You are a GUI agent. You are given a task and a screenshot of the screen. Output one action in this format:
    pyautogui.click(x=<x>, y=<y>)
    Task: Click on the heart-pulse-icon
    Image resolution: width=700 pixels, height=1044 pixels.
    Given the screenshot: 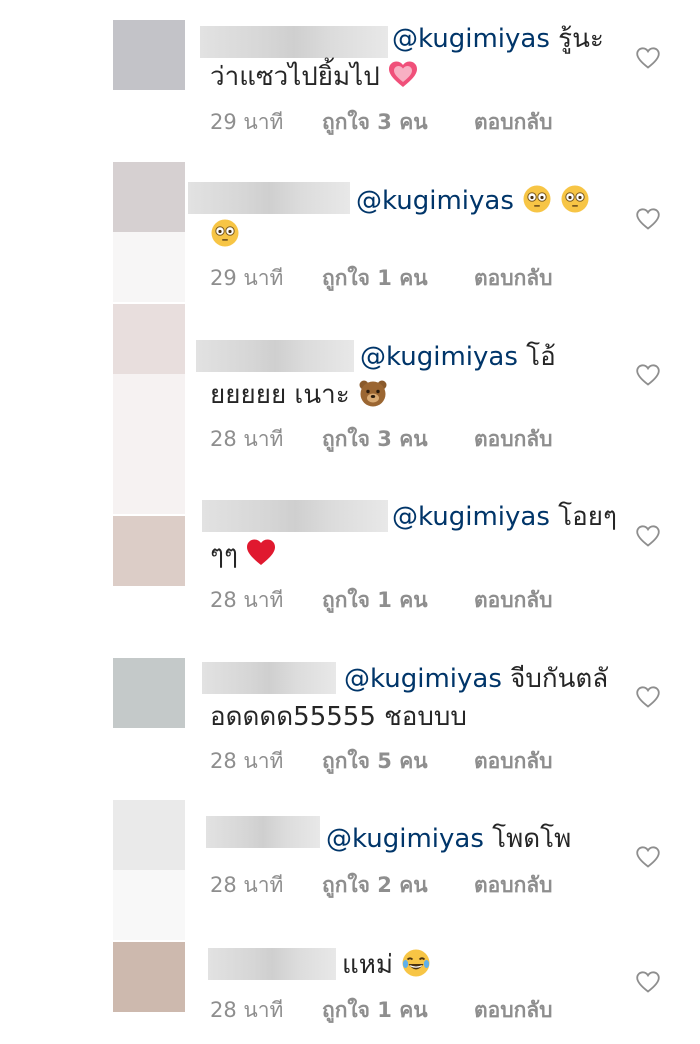 What is the action you would take?
    pyautogui.click(x=403, y=74)
    